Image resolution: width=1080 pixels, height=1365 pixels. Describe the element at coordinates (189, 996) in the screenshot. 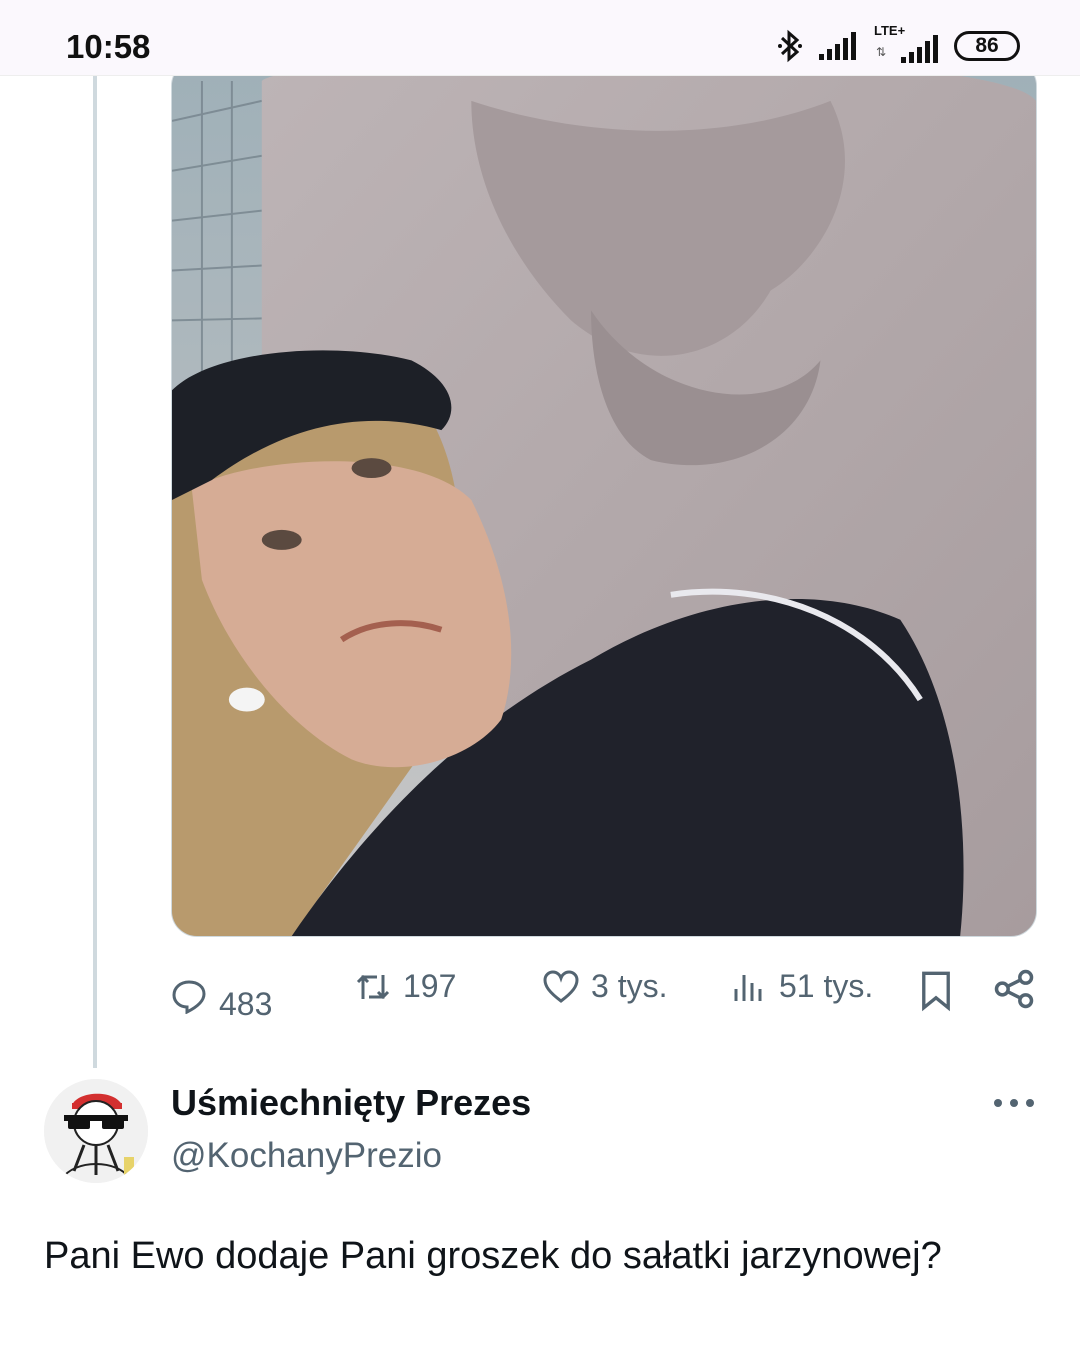

I see `reply-icon` at that location.